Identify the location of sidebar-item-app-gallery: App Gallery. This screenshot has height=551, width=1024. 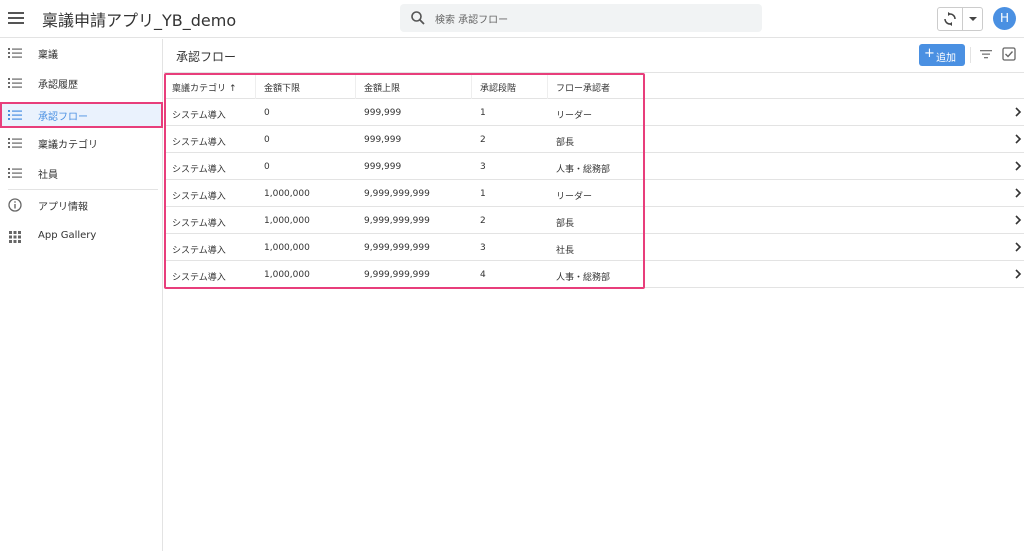
(81, 237).